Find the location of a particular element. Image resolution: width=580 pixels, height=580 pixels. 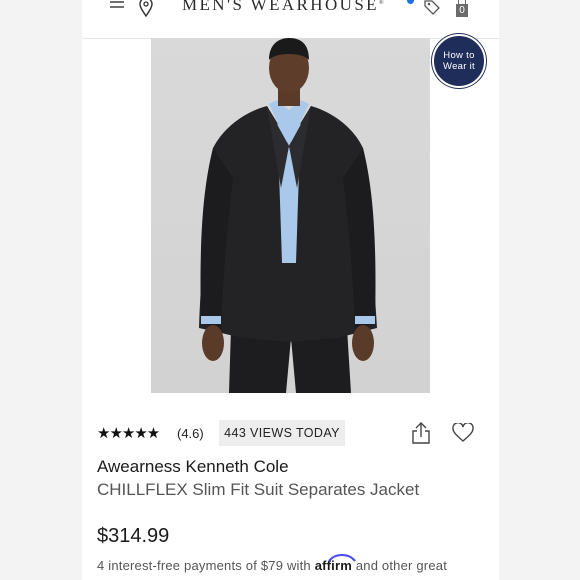

affirm-logo: affirm is located at coordinates (335, 563).